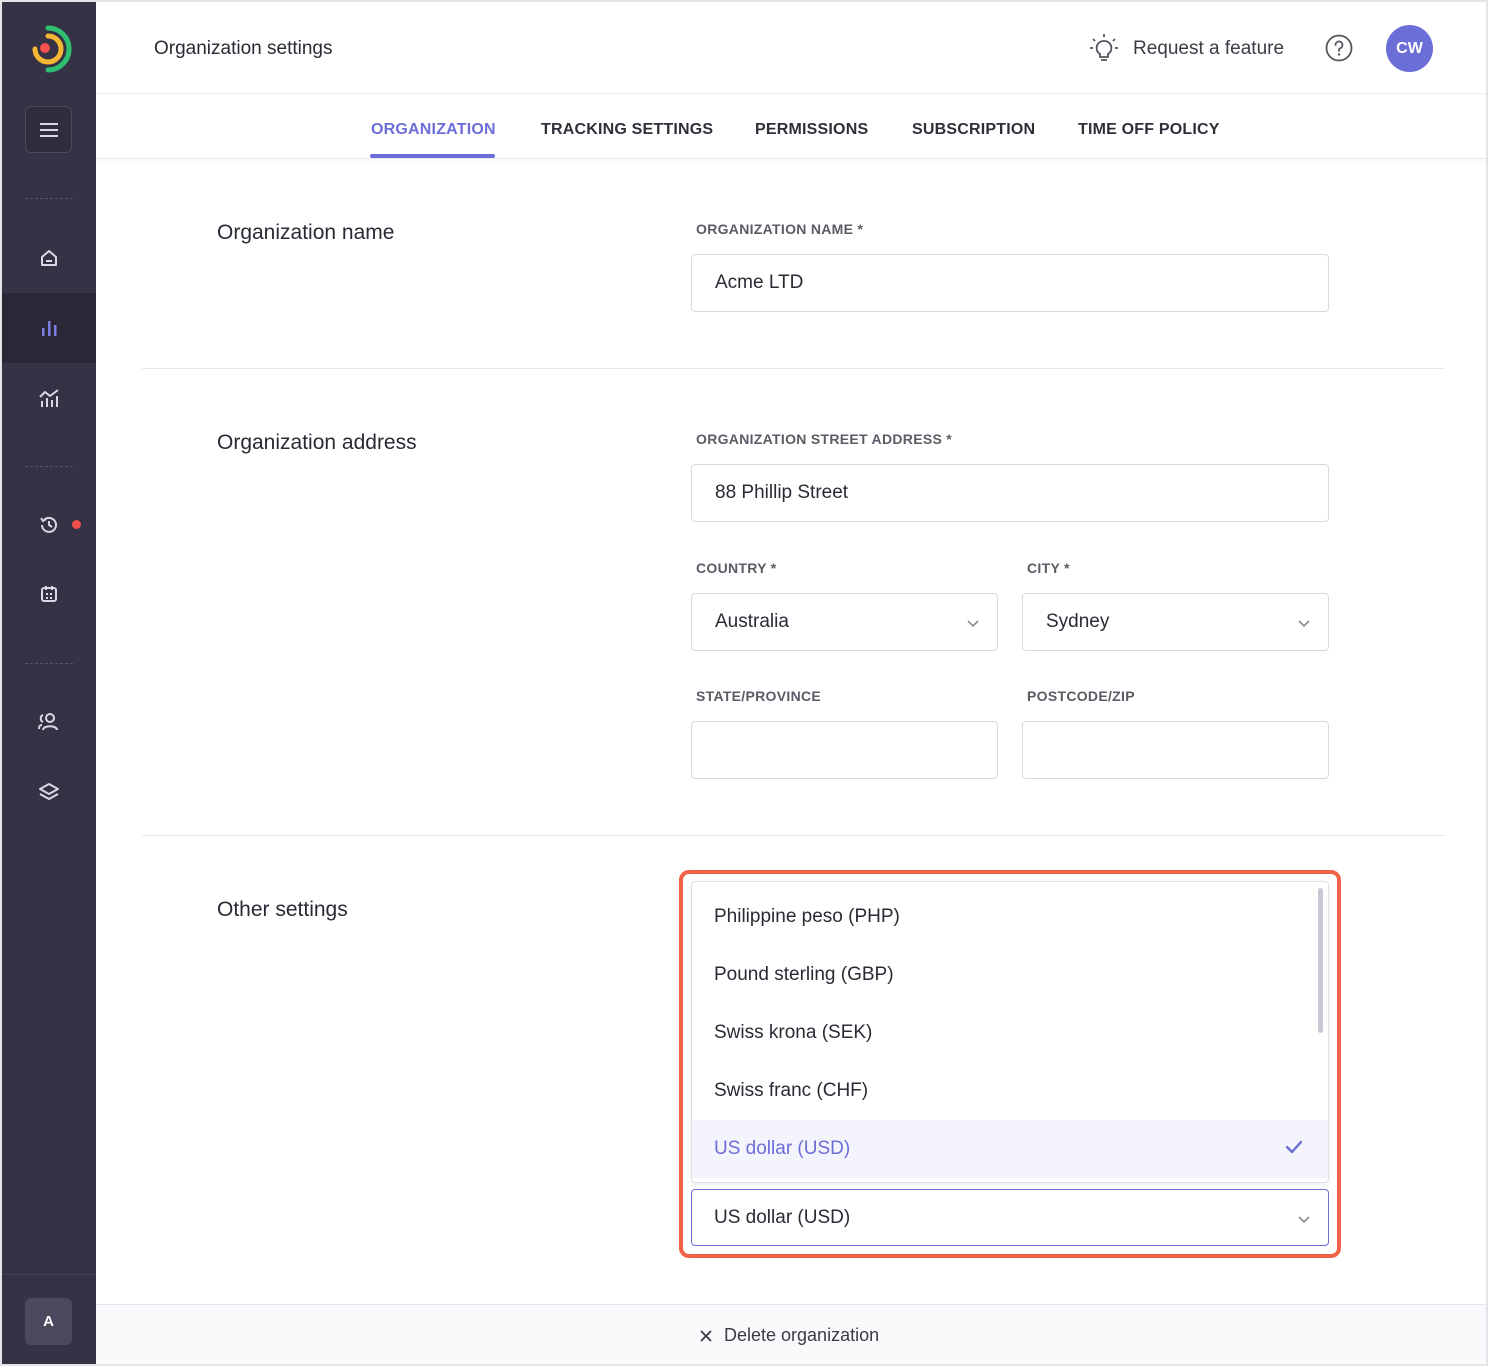 Image resolution: width=1488 pixels, height=1366 pixels. What do you see at coordinates (1409, 48) in the screenshot?
I see `user-avatar: CW` at bounding box center [1409, 48].